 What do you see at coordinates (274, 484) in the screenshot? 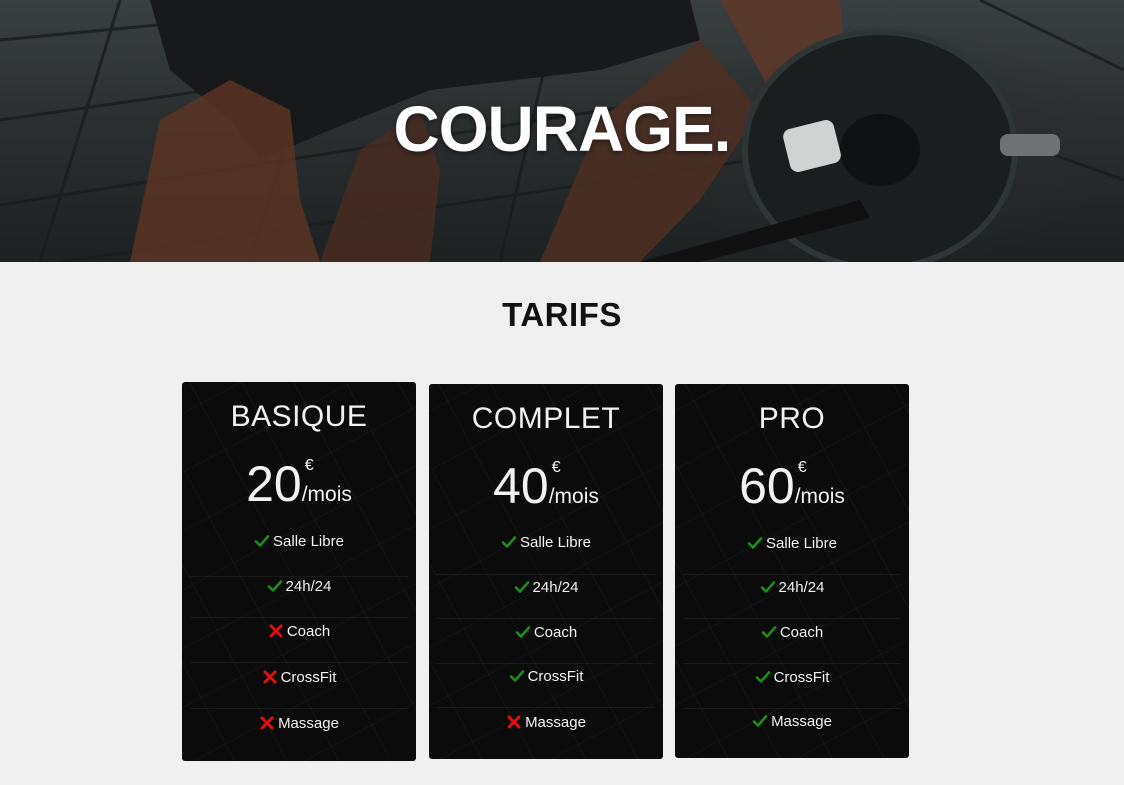
I see `price-amount: 20` at bounding box center [274, 484].